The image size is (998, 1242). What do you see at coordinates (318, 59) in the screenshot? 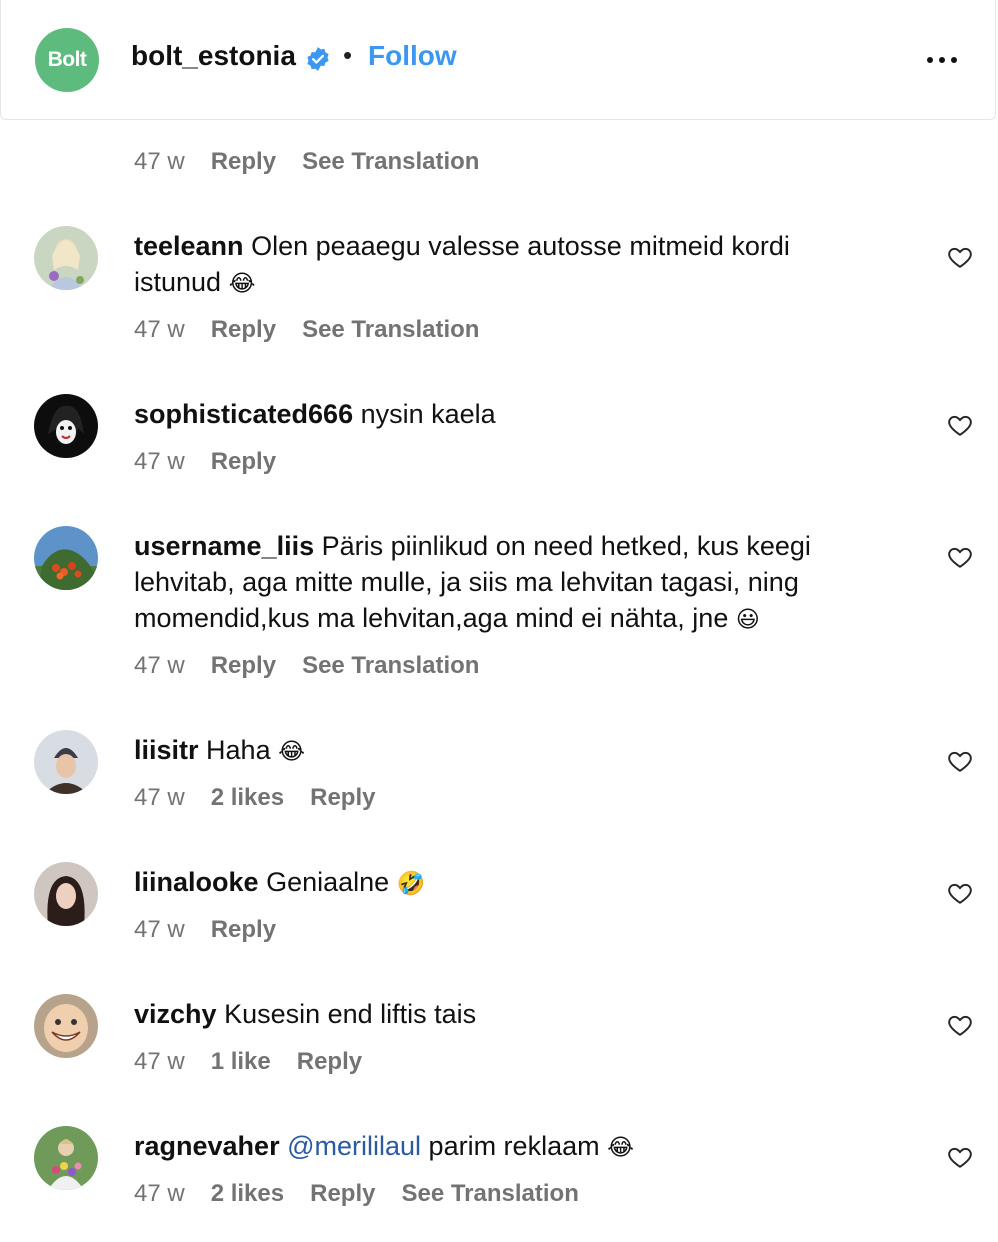
I see `verified-badge-icon` at bounding box center [318, 59].